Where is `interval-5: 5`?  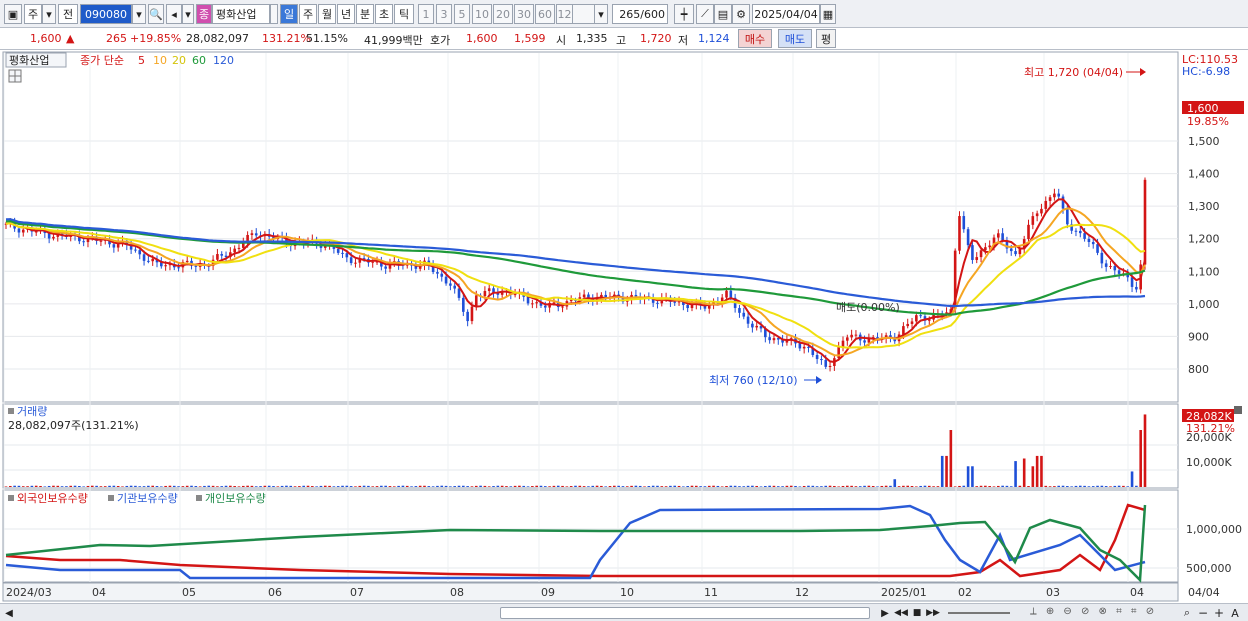 interval-5: 5 is located at coordinates (462, 14).